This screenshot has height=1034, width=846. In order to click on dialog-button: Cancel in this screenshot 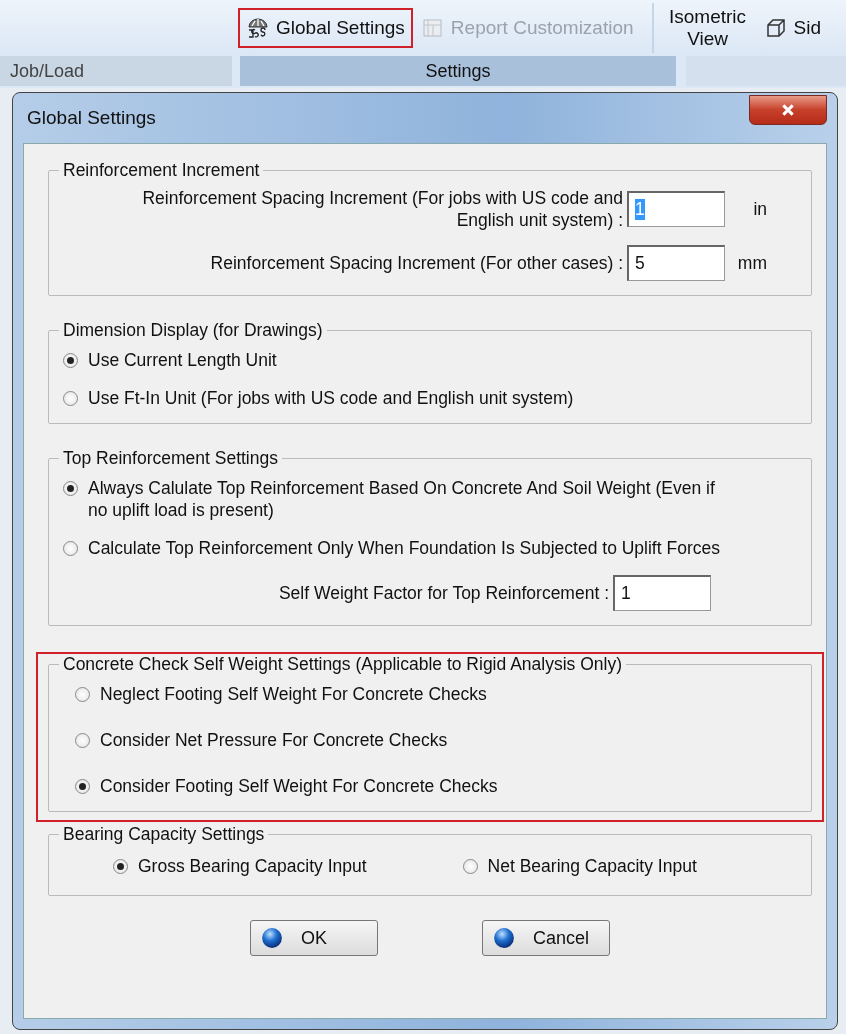, I will do `click(546, 938)`.